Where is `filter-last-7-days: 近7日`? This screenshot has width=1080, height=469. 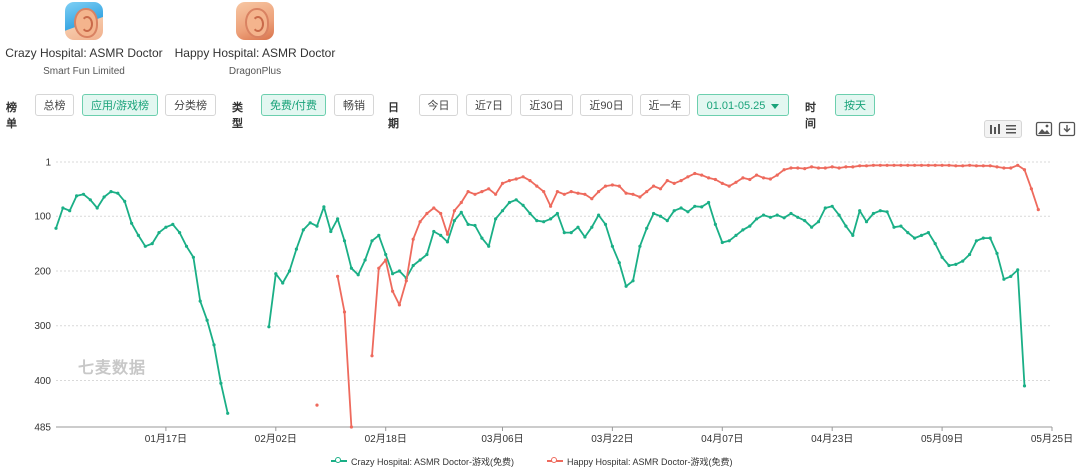 filter-last-7-days: 近7日 is located at coordinates (489, 105).